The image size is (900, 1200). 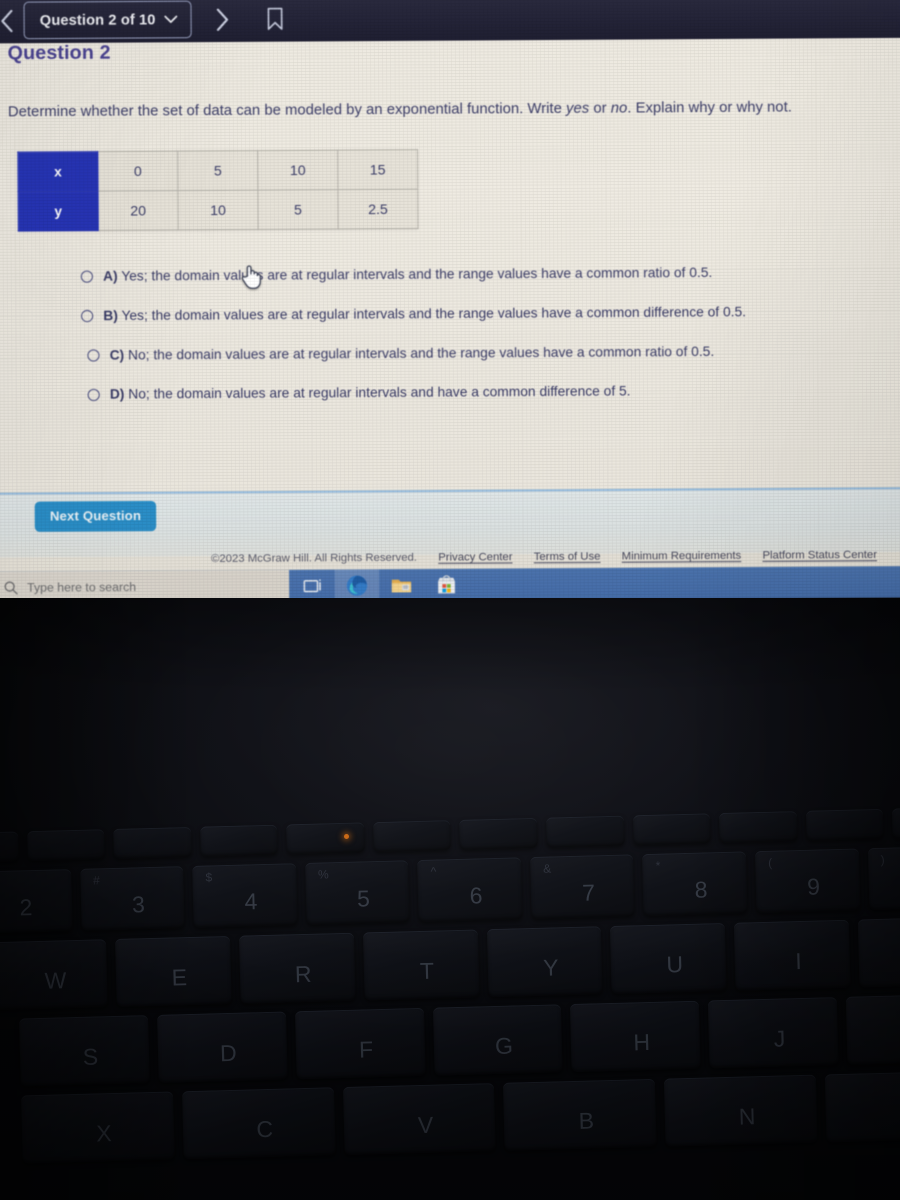 I want to click on key-w: W, so click(x=54, y=975).